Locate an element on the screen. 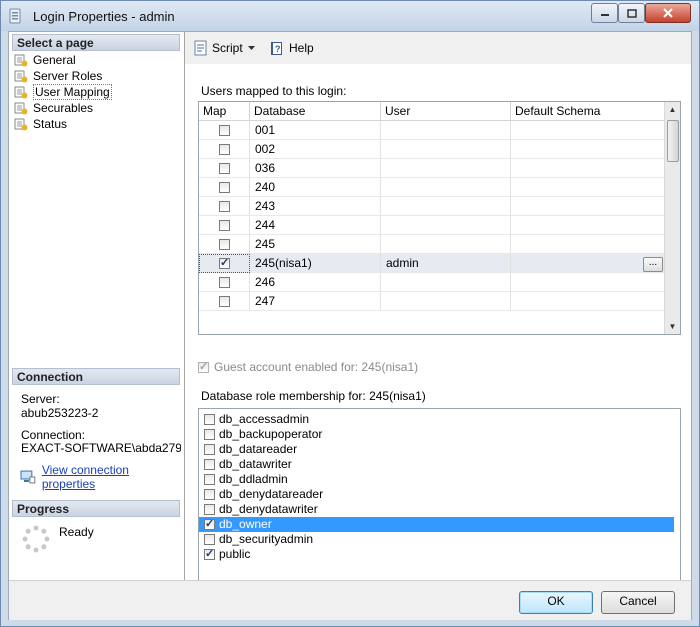  table-row: 246 is located at coordinates (431, 282).